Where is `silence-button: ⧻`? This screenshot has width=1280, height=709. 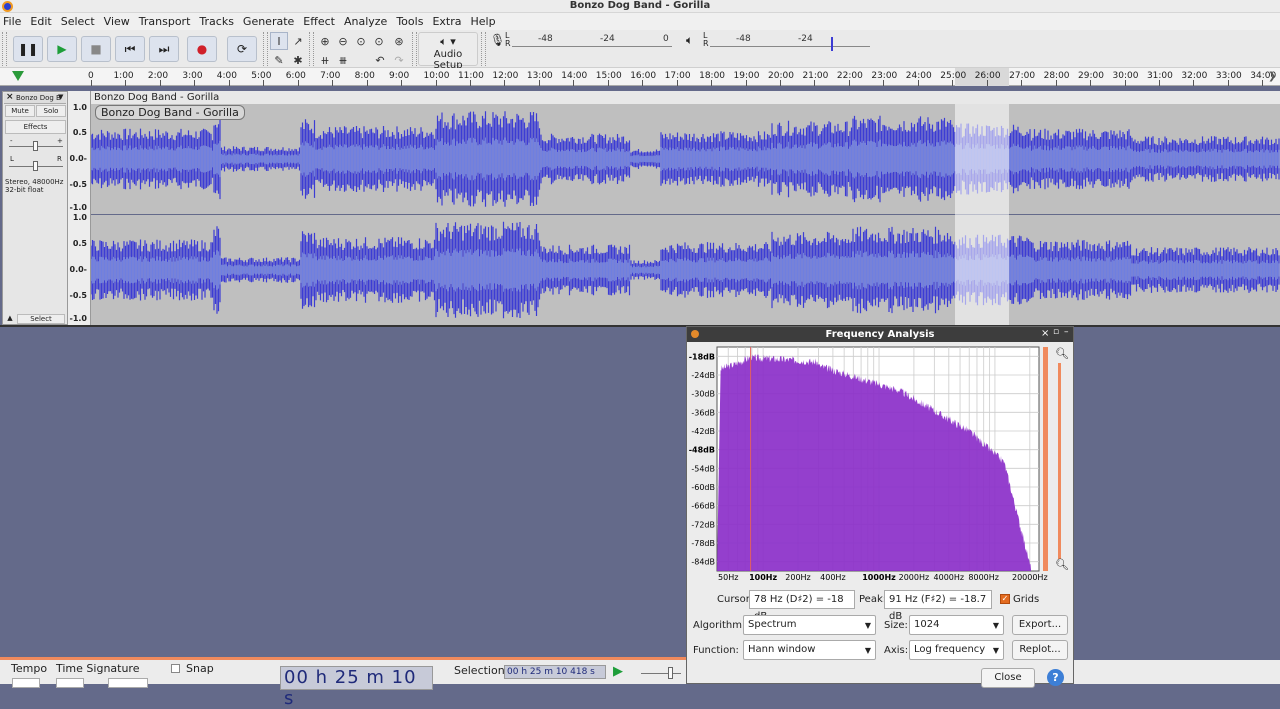
silence-button: ⧻ is located at coordinates (343, 60).